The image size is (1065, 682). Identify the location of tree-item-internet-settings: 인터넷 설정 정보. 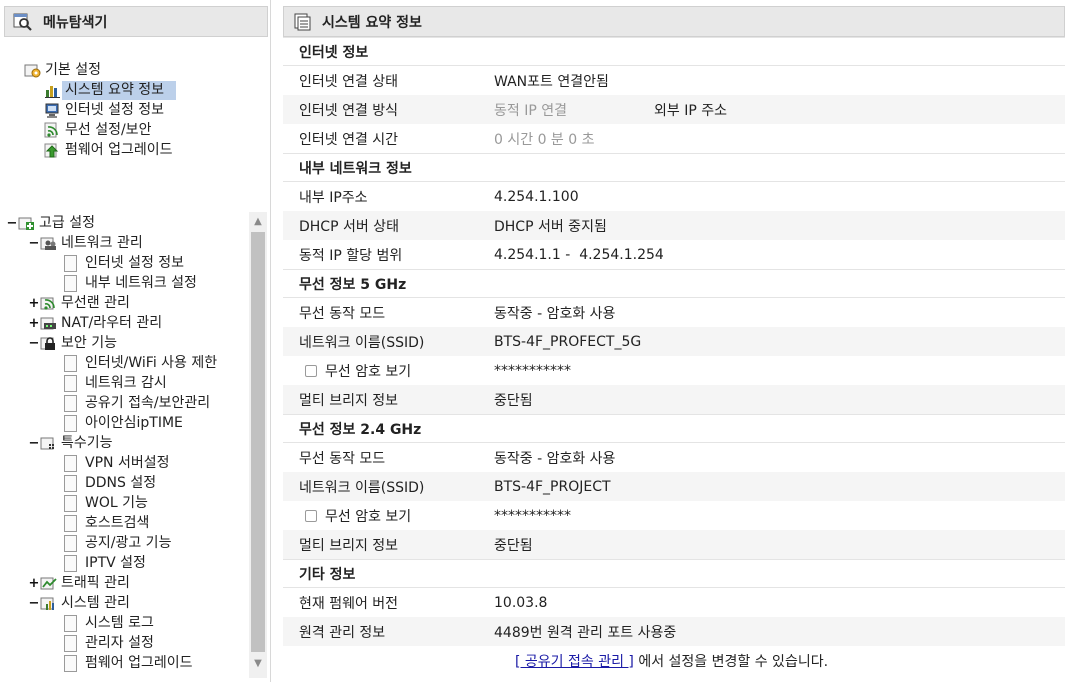
(125, 263).